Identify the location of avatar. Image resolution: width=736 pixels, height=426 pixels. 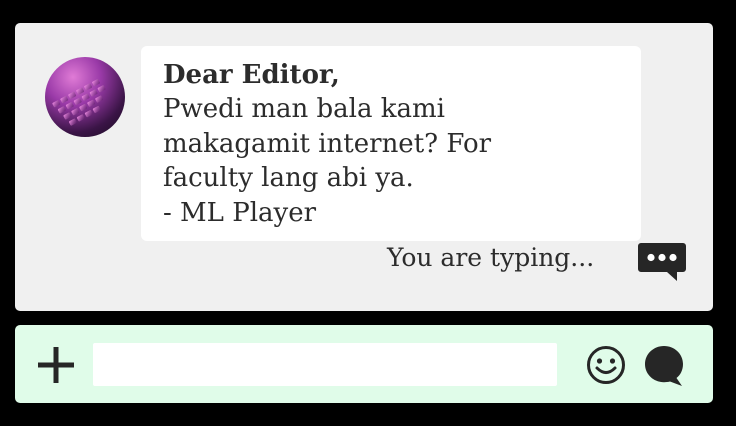
(85, 97).